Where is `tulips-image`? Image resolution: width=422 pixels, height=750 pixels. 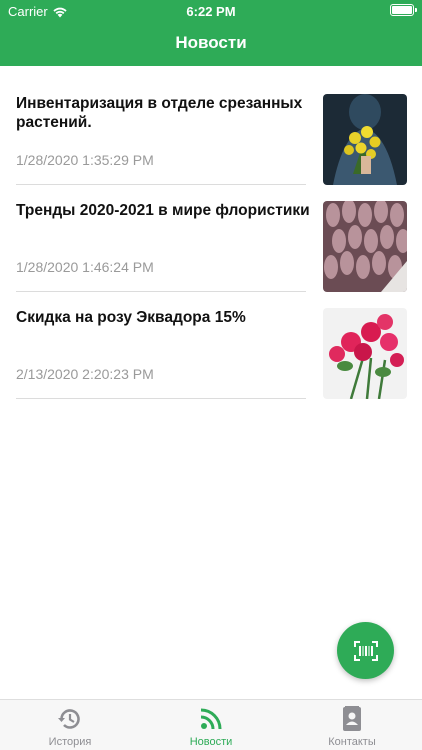 tulips-image is located at coordinates (365, 246).